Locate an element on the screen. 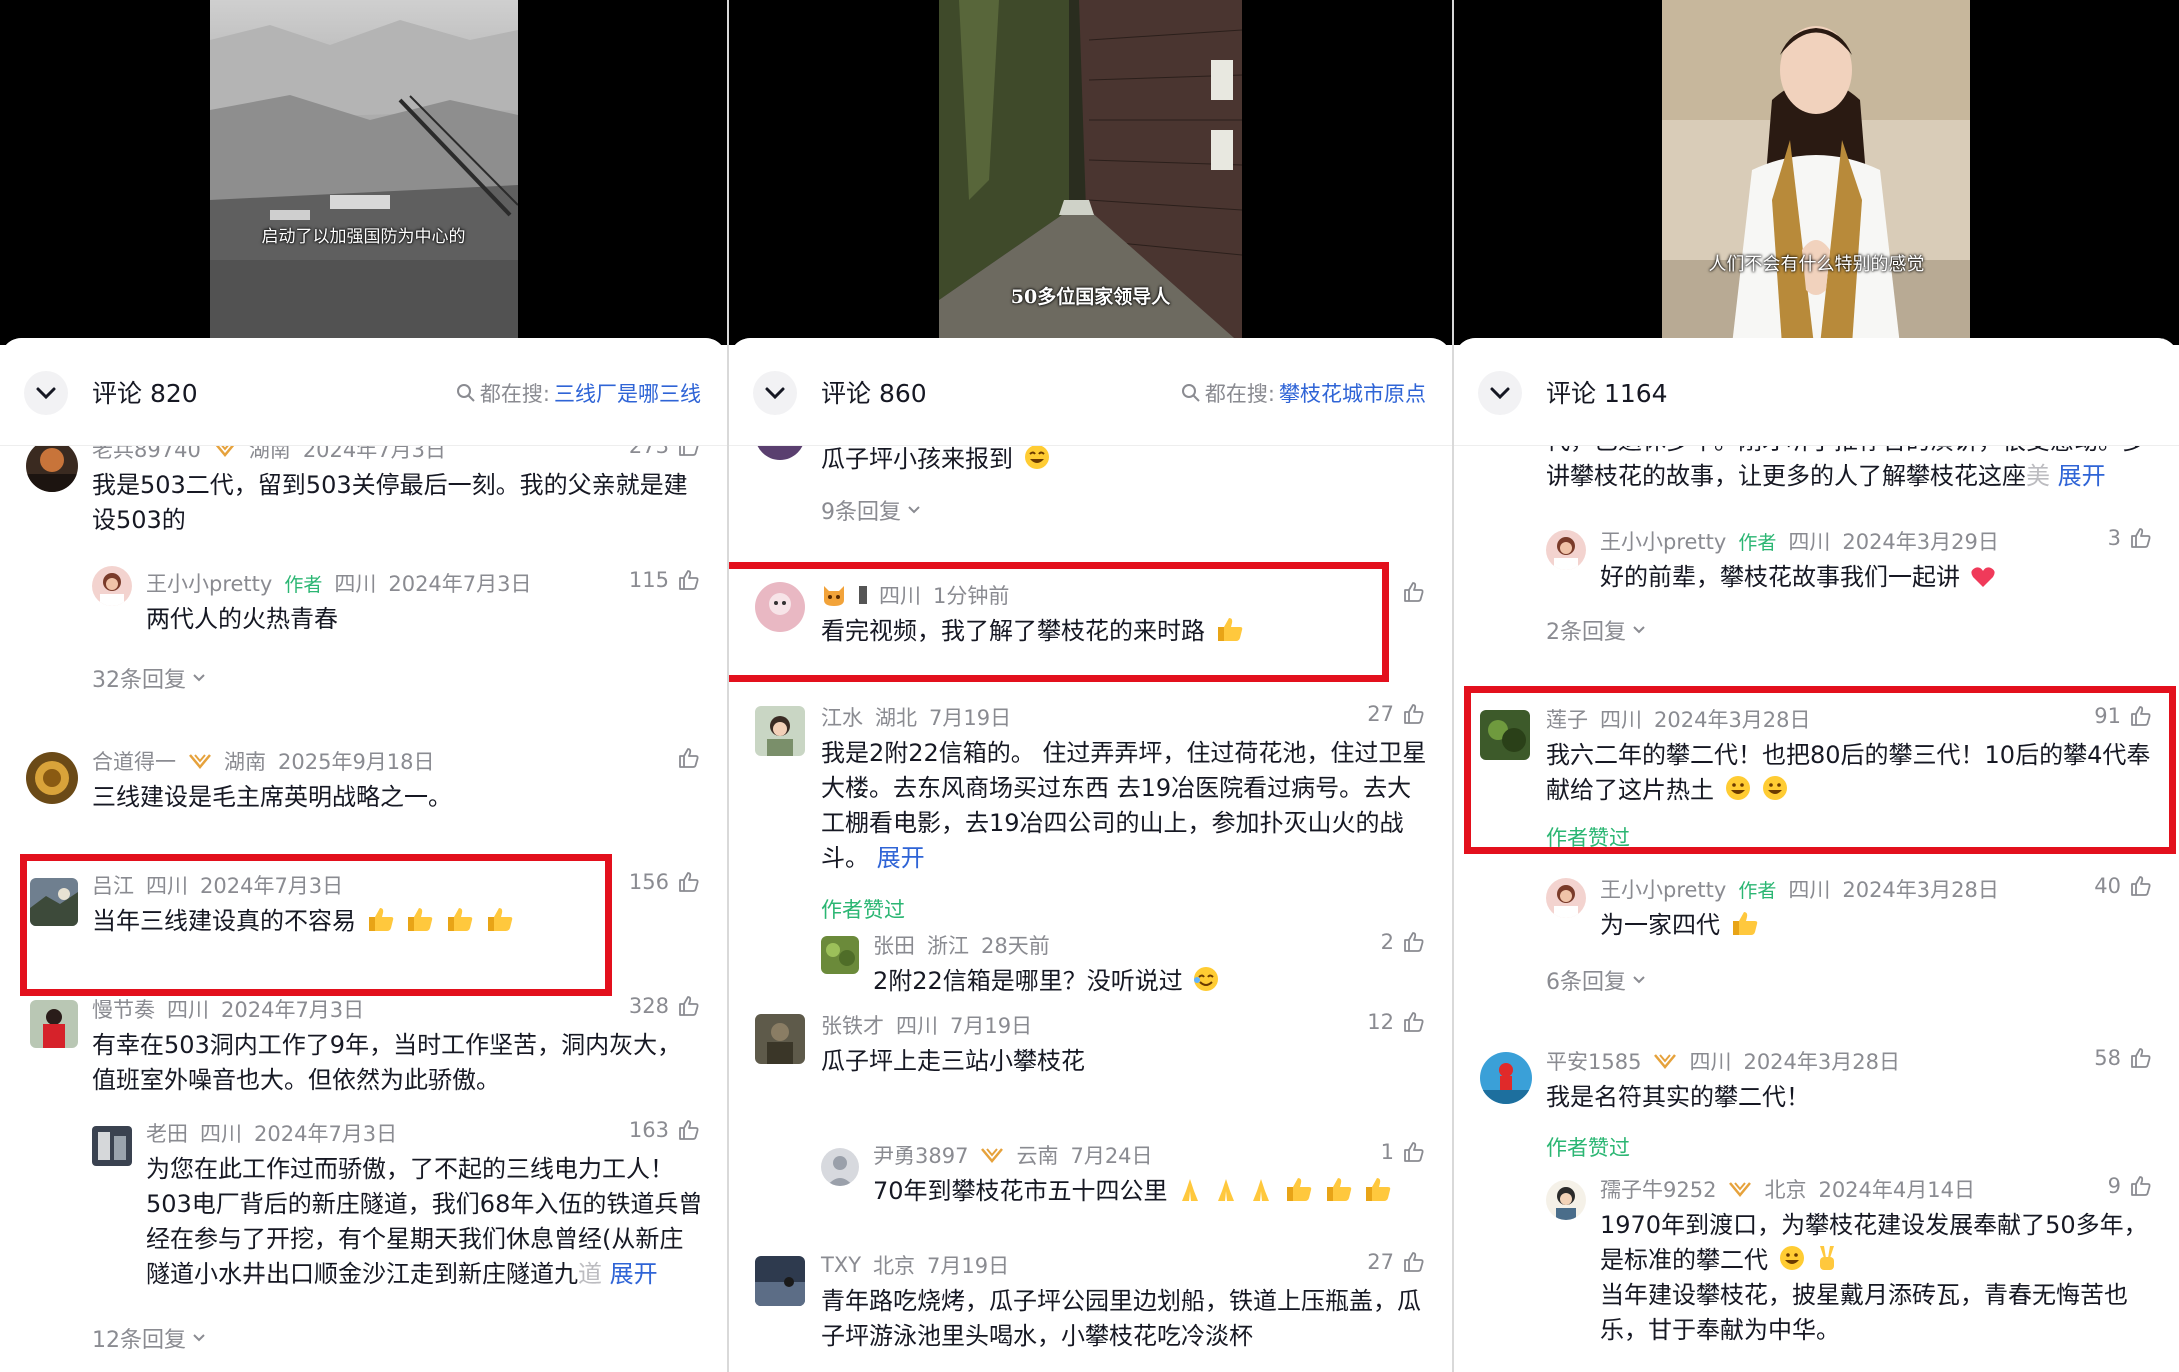 This screenshot has width=2179, height=1372. username: 吕江 is located at coordinates (113, 885).